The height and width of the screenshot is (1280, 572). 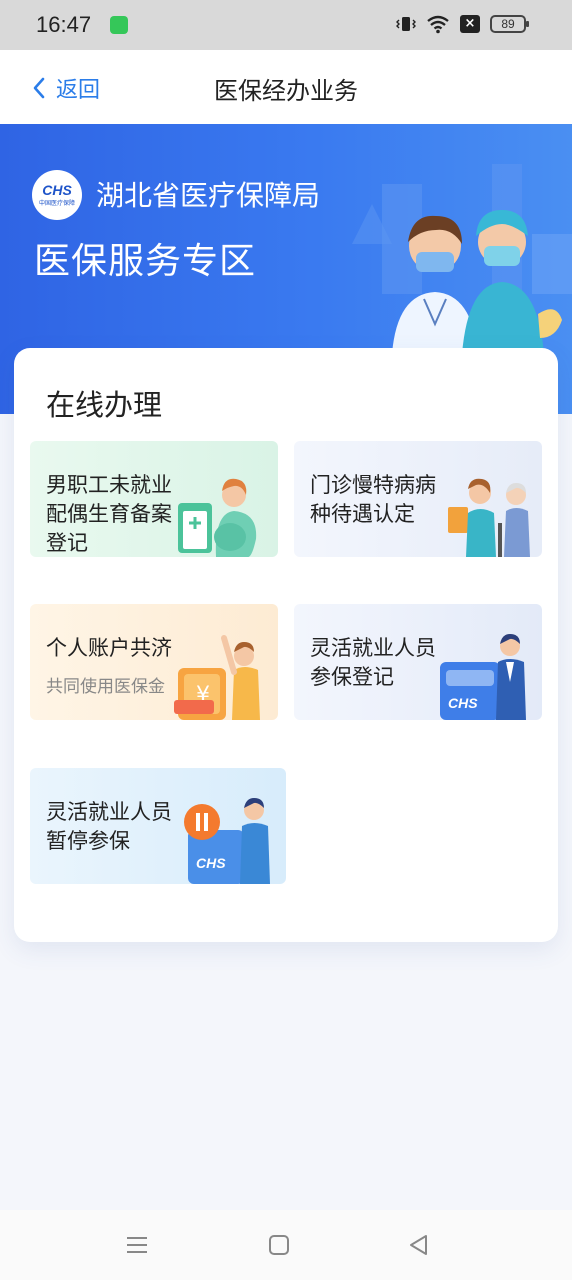 What do you see at coordinates (489, 517) in the screenshot?
I see `nurse-elderly-icon` at bounding box center [489, 517].